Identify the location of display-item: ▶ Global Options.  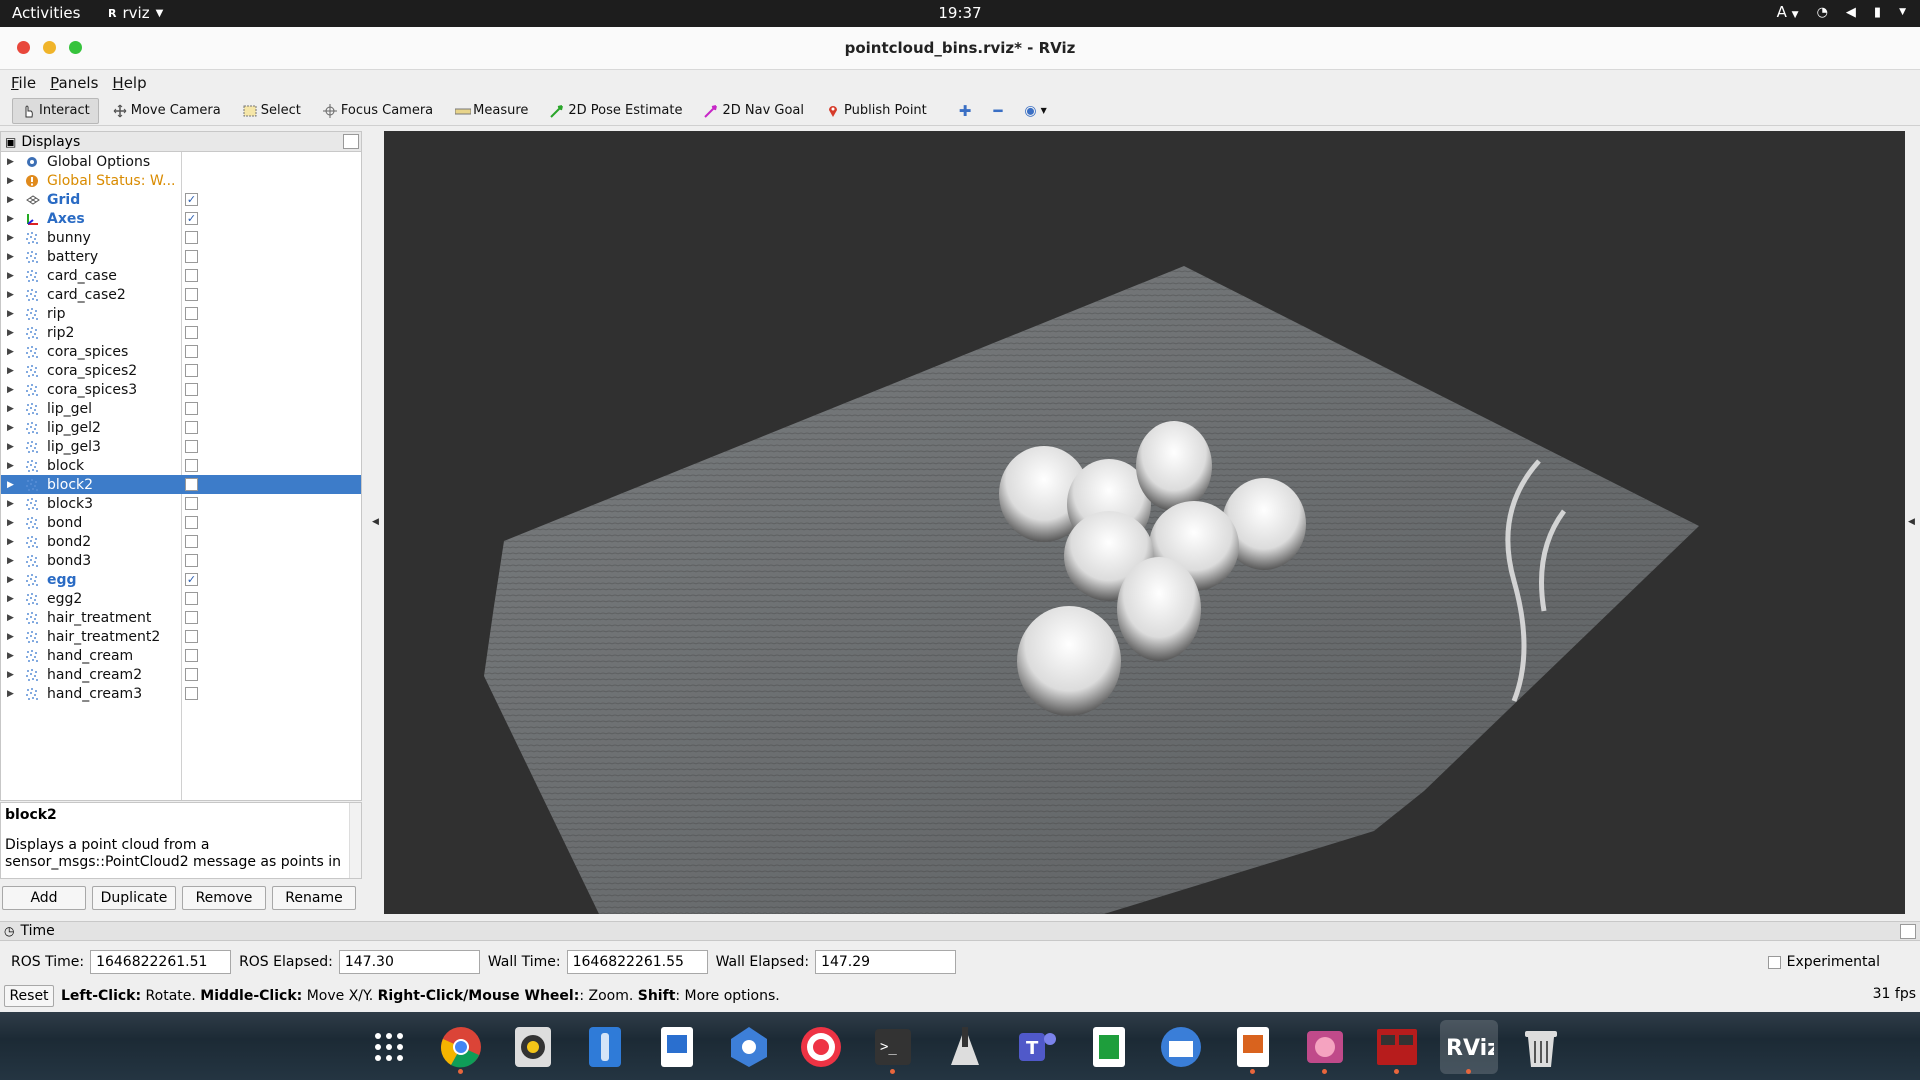
(181, 161).